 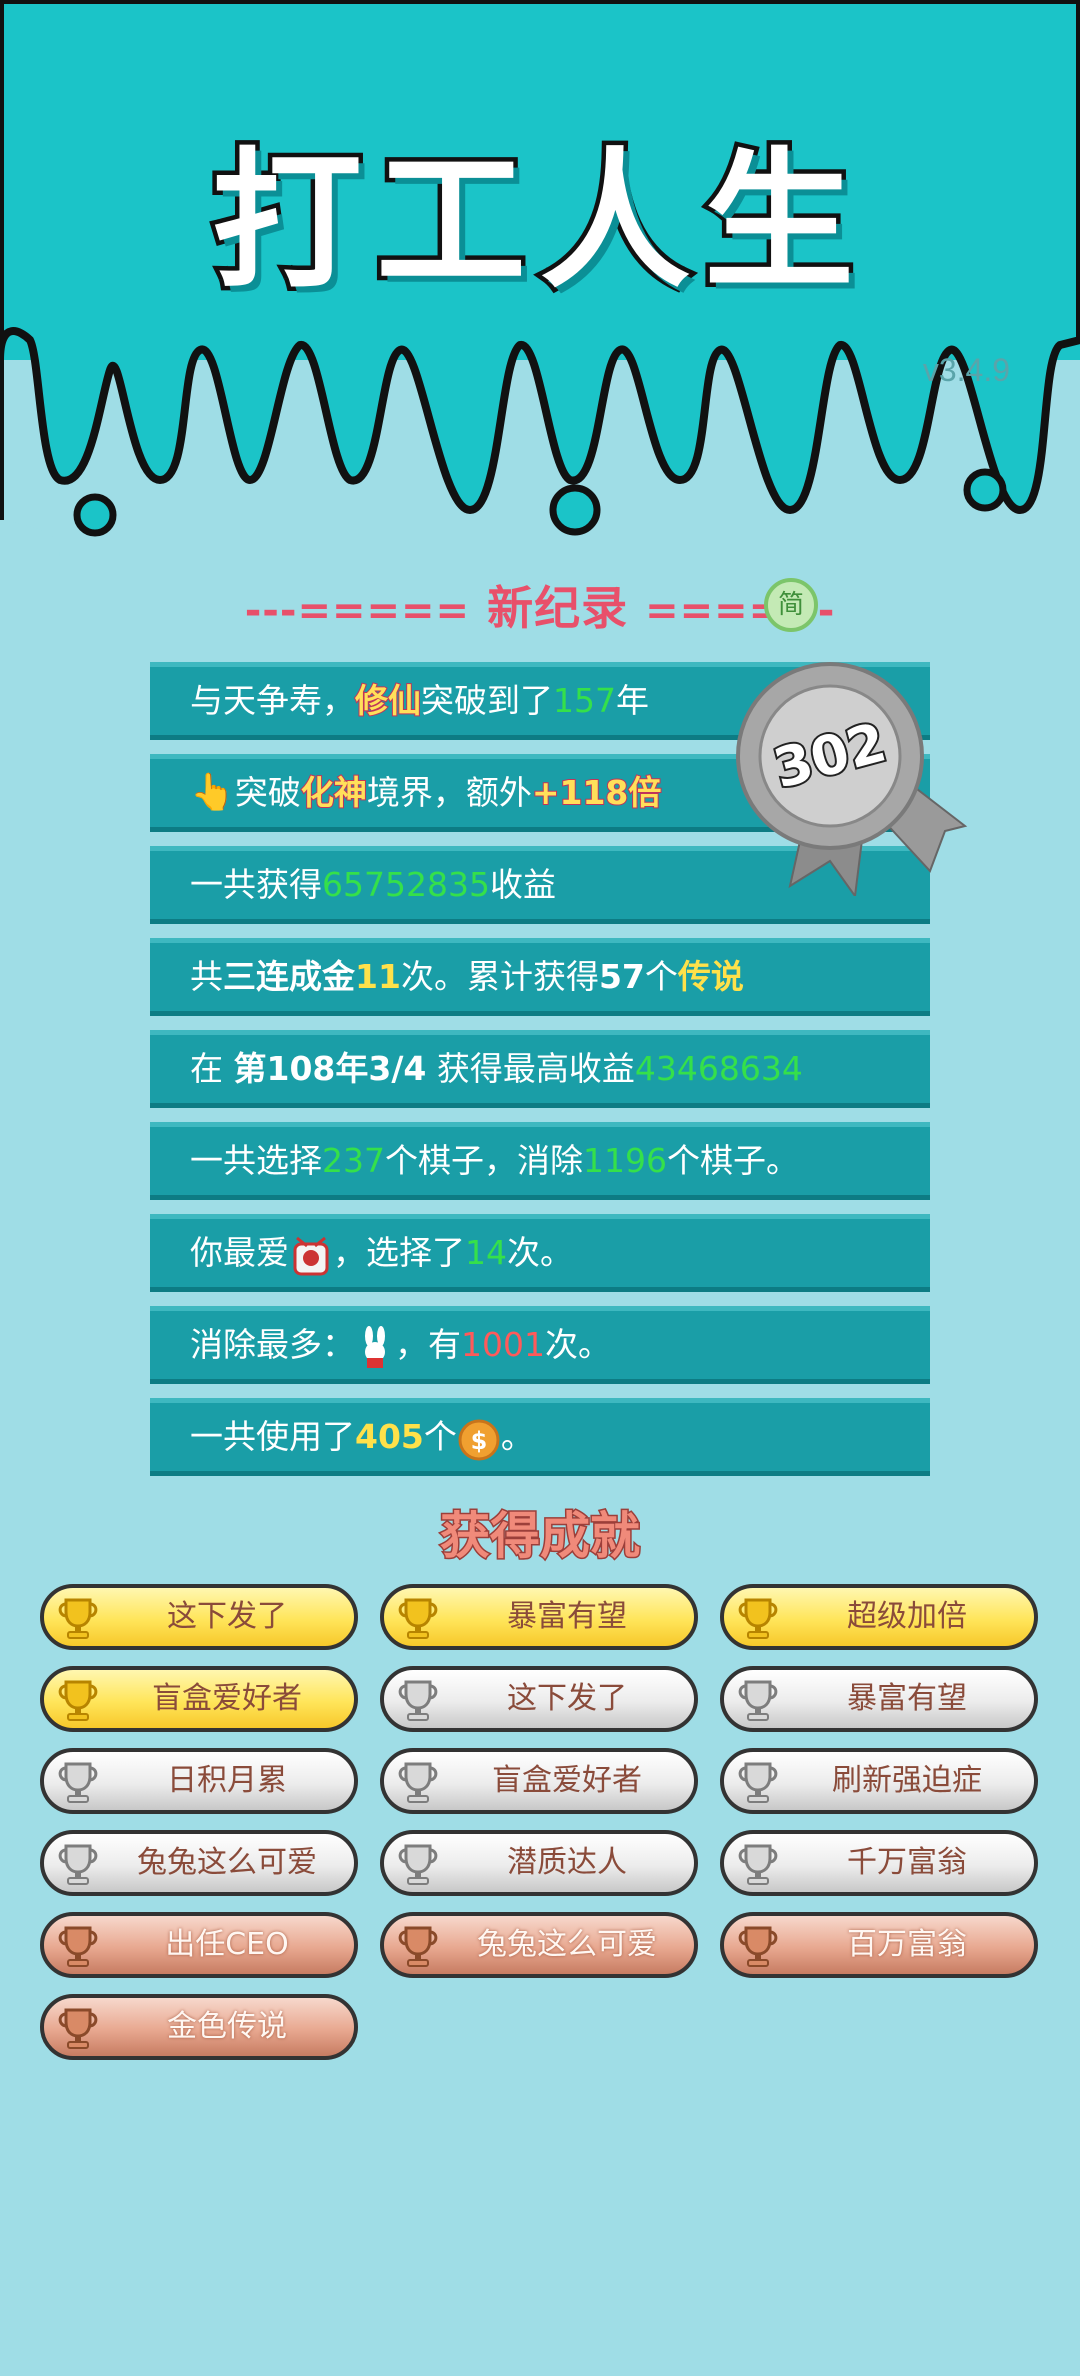 I want to click on simplified-toggle-button: 简, so click(x=791, y=605).